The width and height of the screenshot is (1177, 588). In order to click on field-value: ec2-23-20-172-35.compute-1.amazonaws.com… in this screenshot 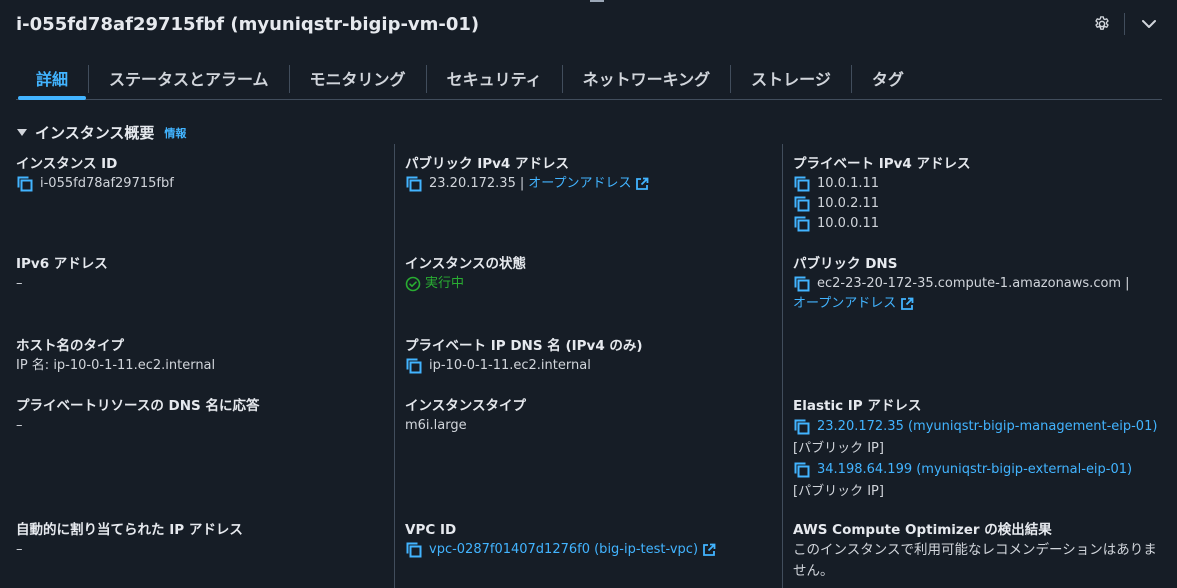, I will do `click(978, 284)`.